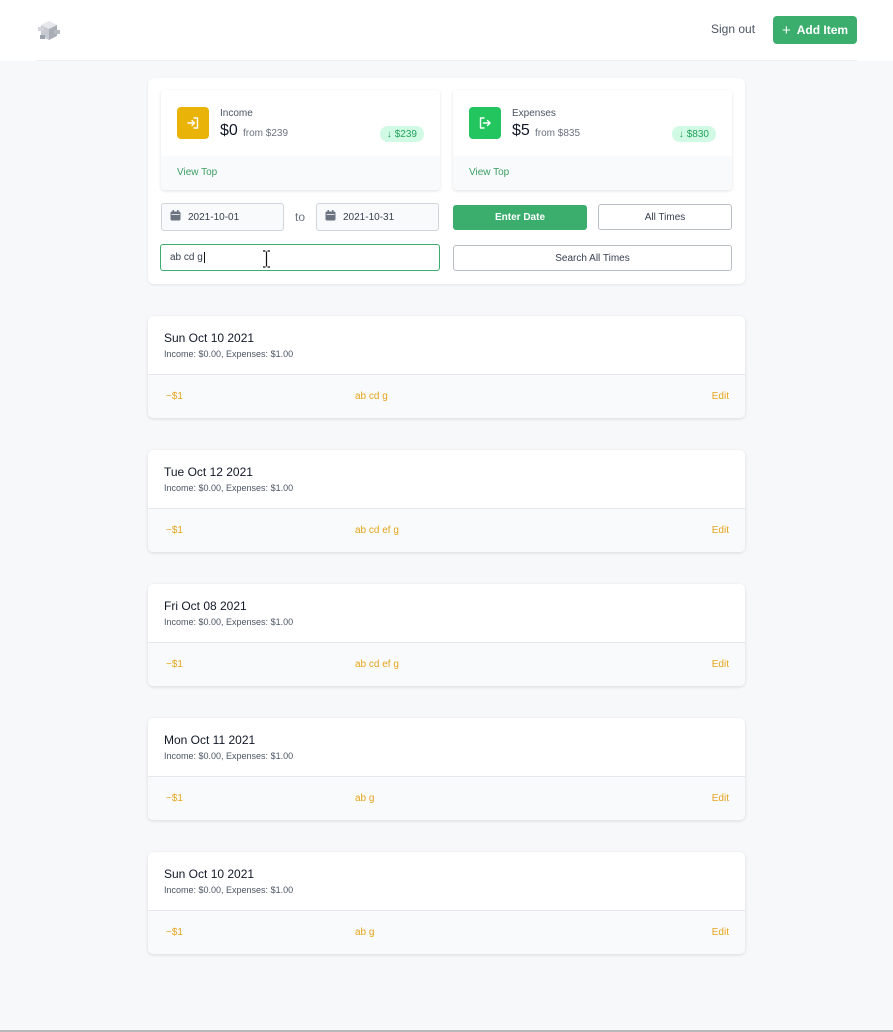 The image size is (893, 1032). I want to click on income-amount: $0, so click(229, 130).